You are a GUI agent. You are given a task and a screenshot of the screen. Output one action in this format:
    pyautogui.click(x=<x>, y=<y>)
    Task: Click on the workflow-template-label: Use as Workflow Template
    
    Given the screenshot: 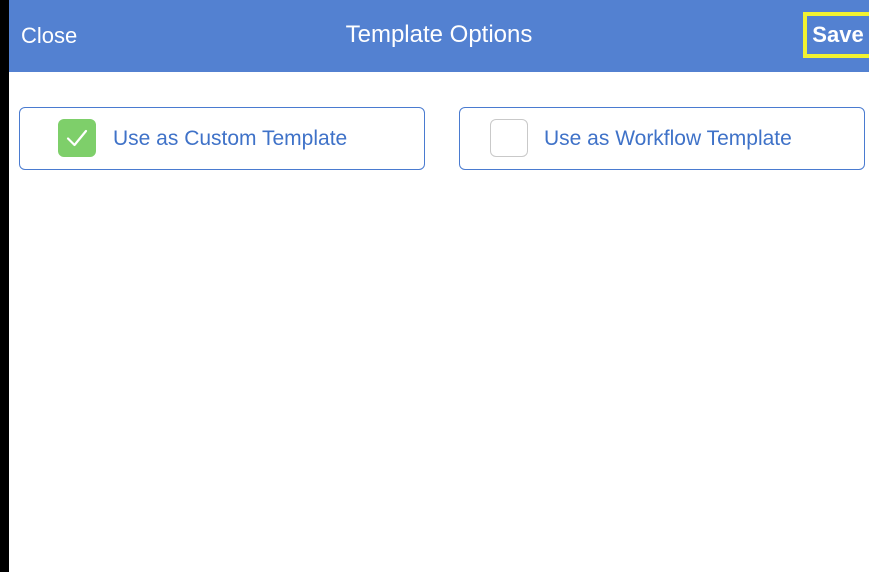 What is the action you would take?
    pyautogui.click(x=668, y=138)
    